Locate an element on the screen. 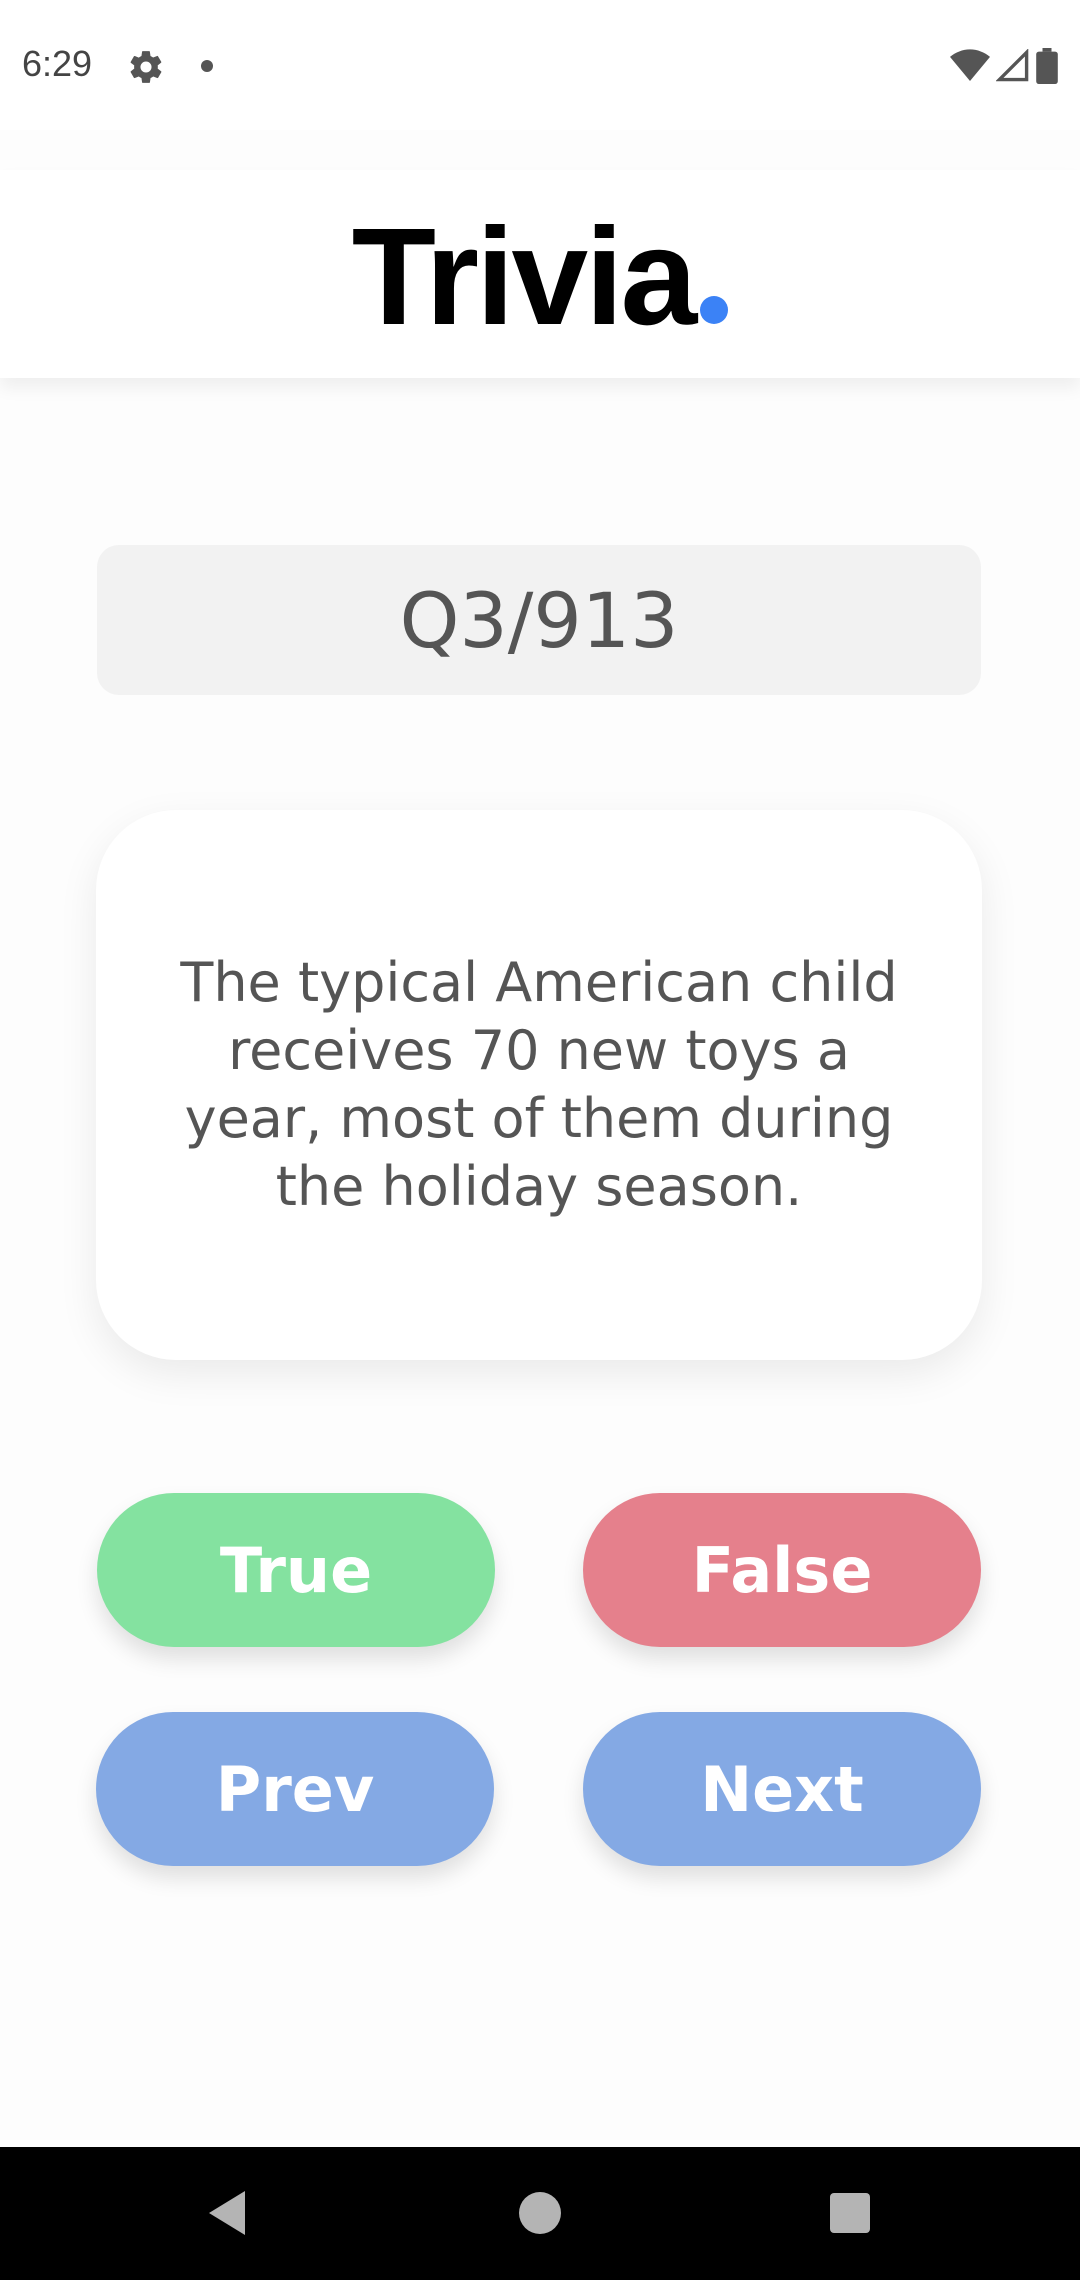  brand-logo: Trivia is located at coordinates (540, 277).